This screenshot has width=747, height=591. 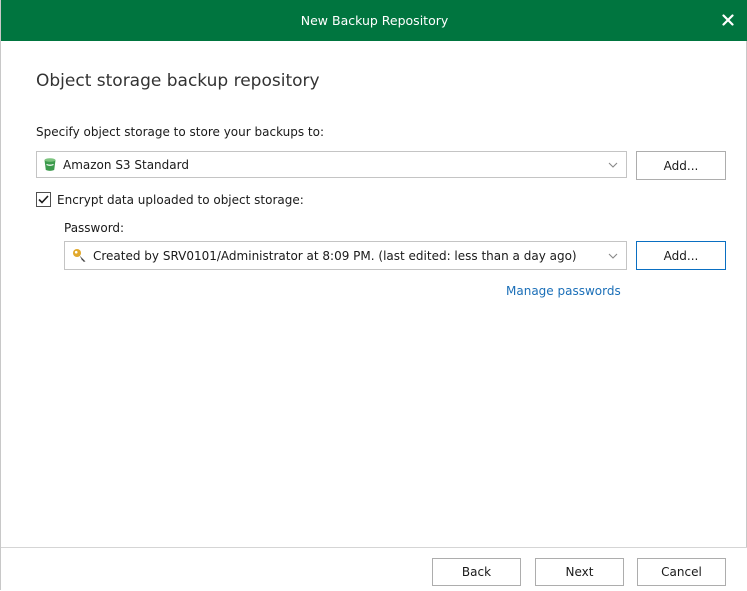 I want to click on next-button: Next, so click(x=579, y=572).